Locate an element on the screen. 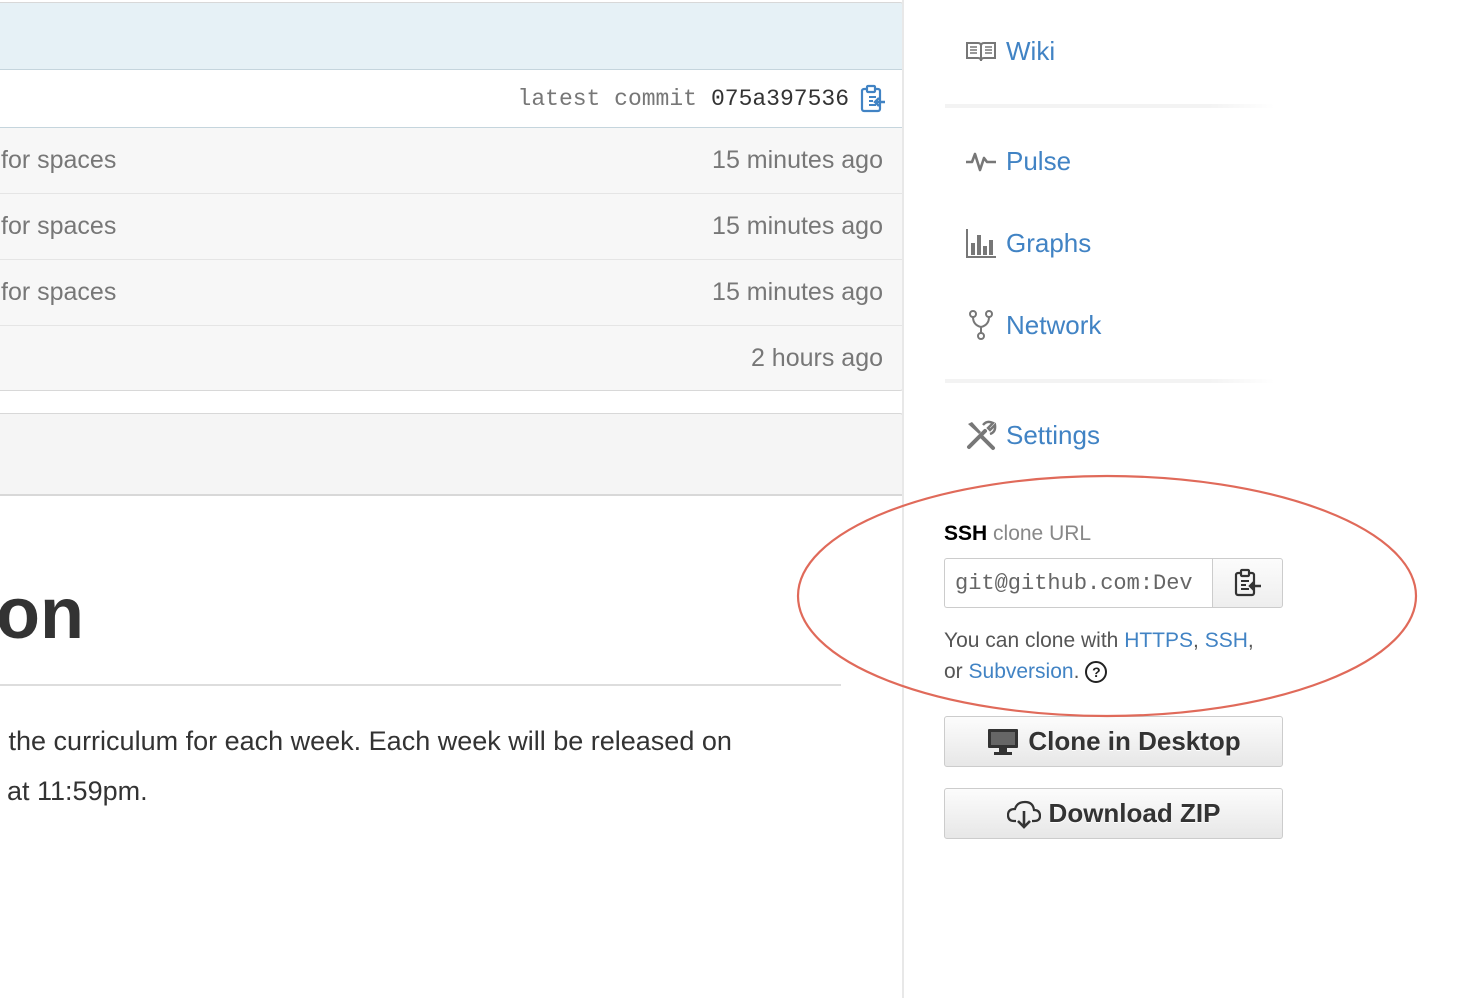  clone-help-or: or is located at coordinates (956, 671).